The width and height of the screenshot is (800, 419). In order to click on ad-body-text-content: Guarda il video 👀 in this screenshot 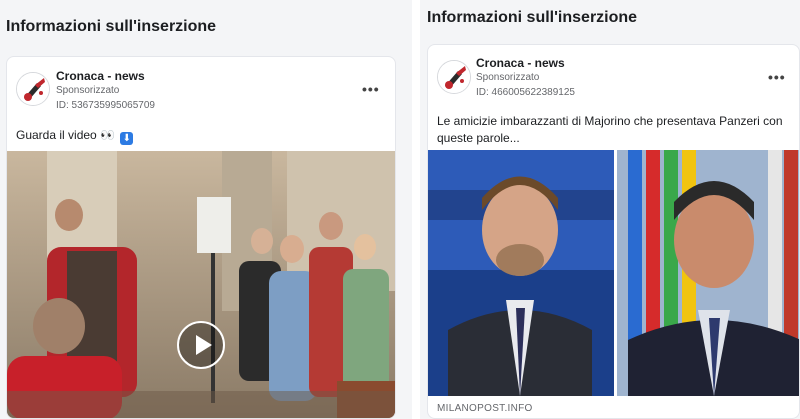, I will do `click(65, 135)`.